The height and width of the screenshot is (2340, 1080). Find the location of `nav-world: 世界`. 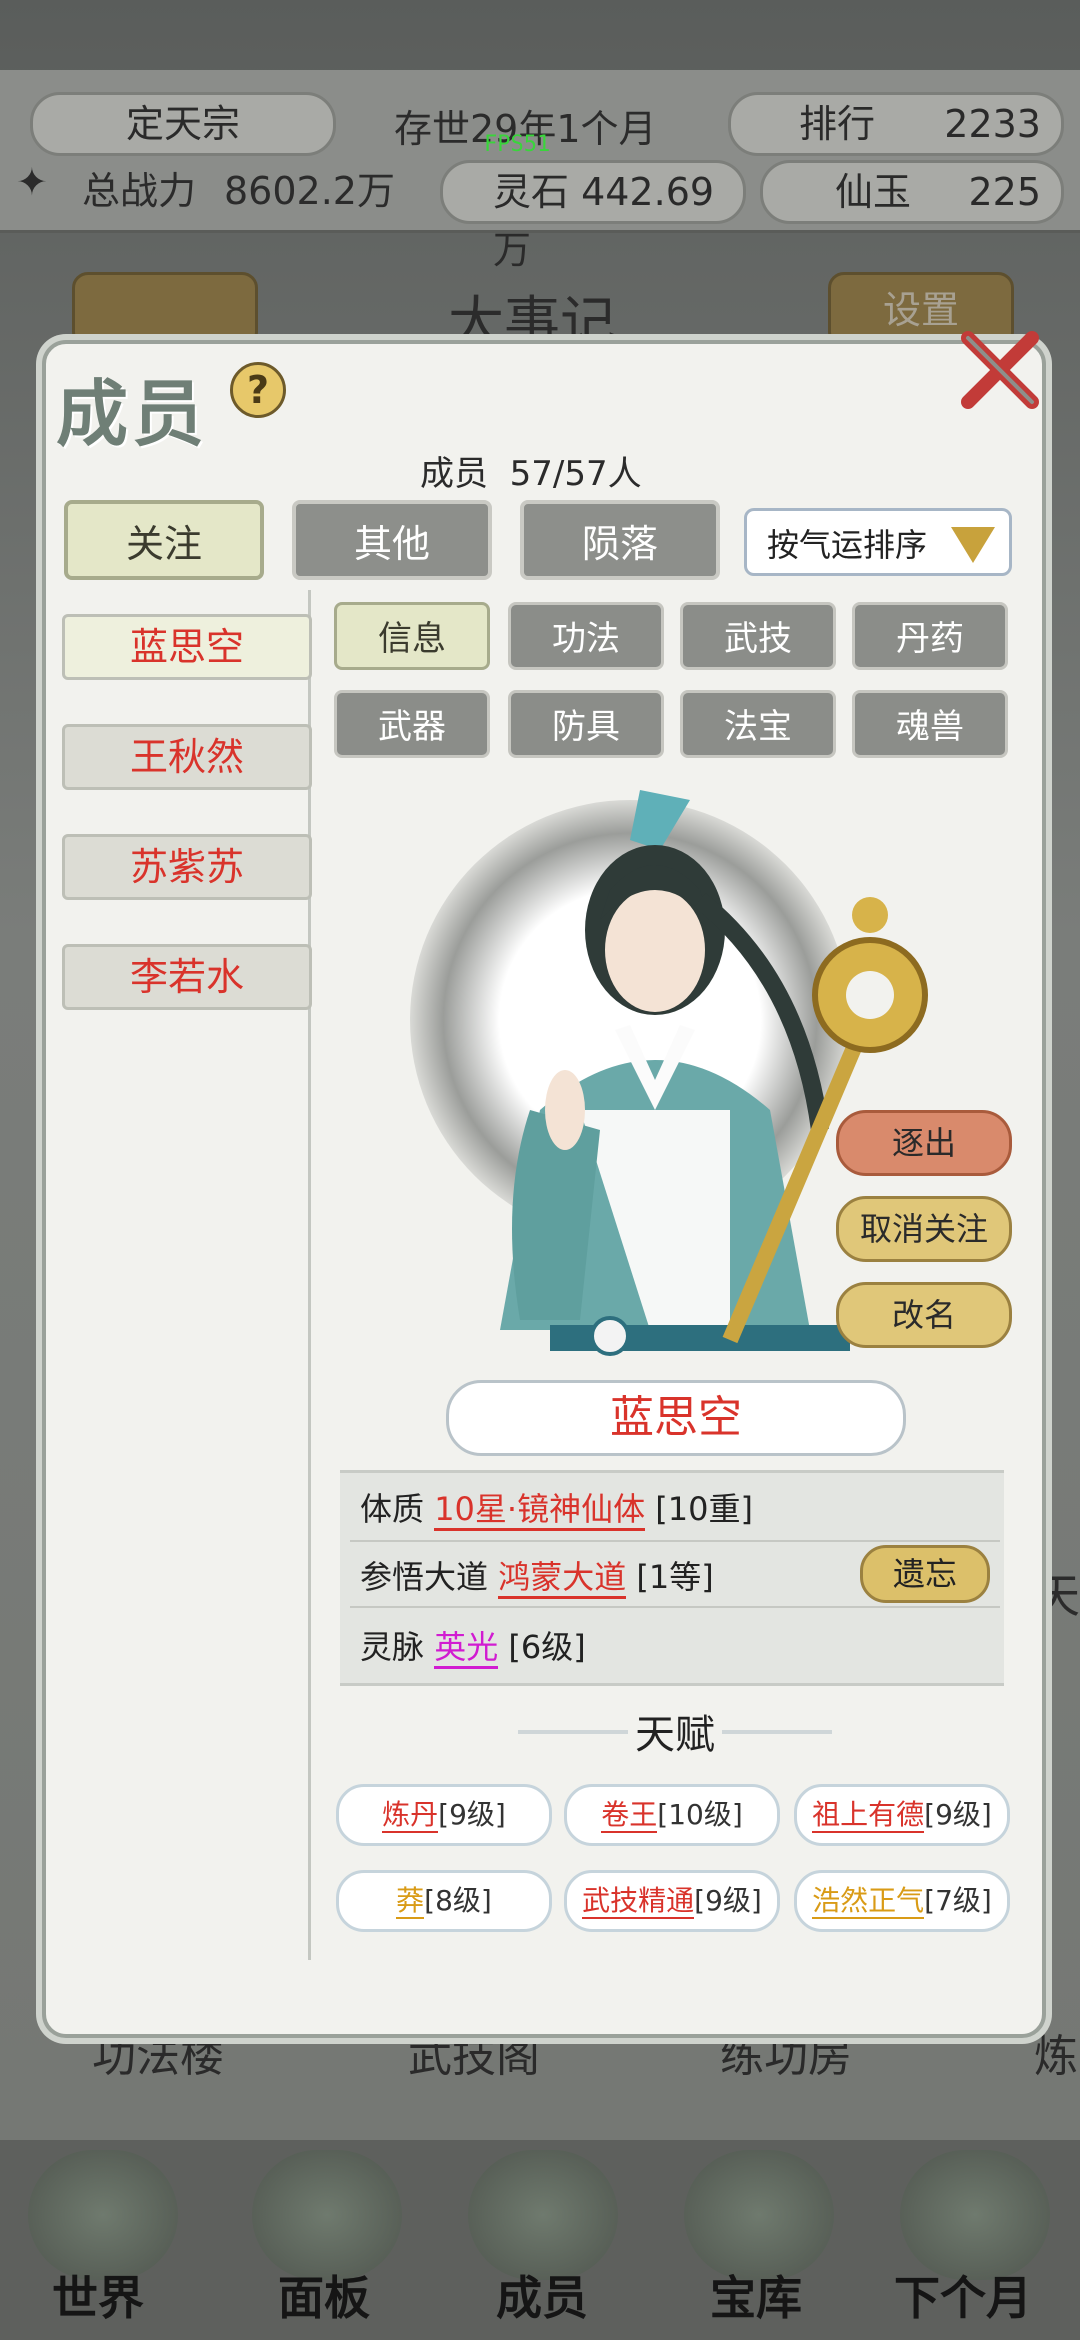

nav-world: 世界 is located at coordinates (98, 2295).